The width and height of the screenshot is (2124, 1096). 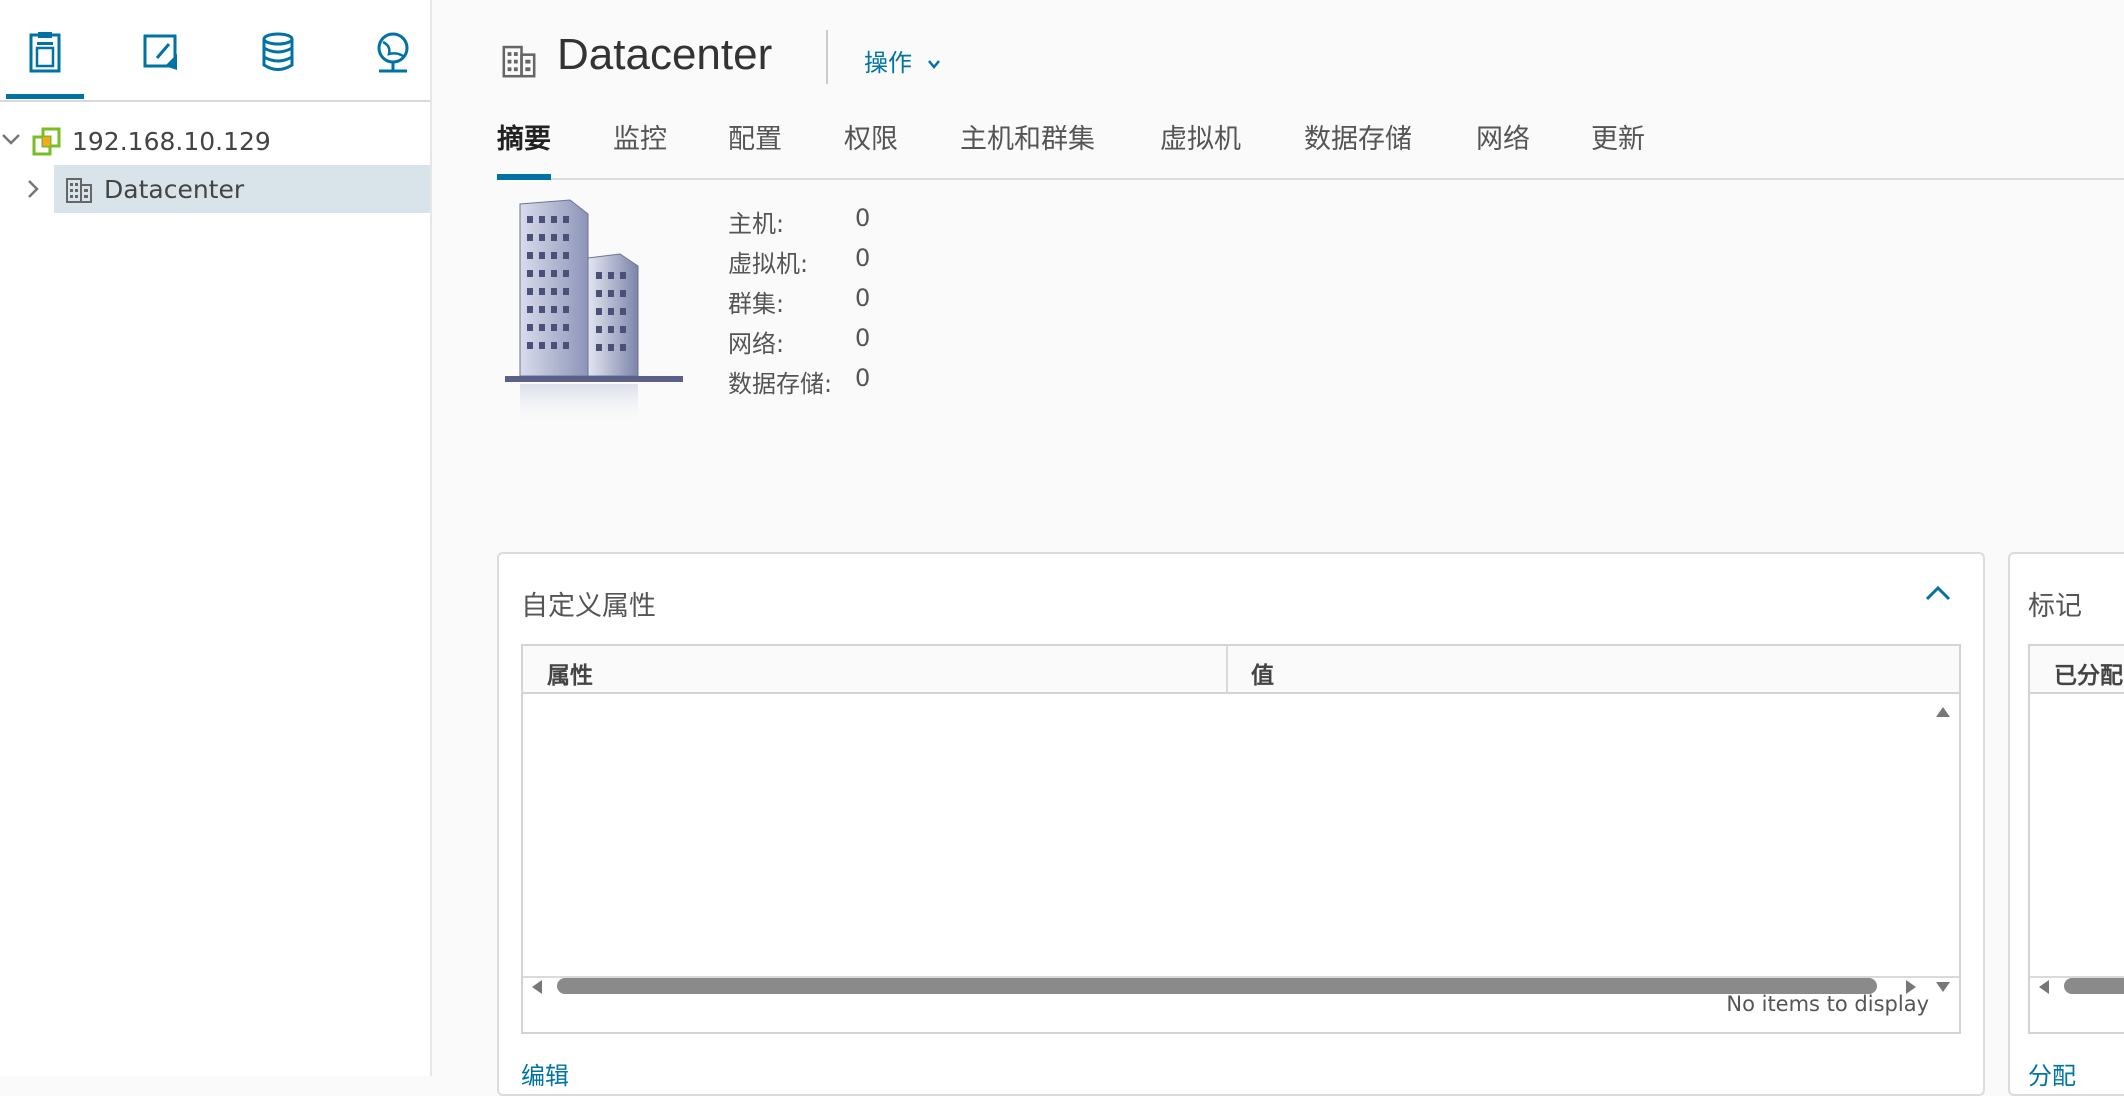 I want to click on tree-item-label: 192.168.10.129, so click(x=171, y=141).